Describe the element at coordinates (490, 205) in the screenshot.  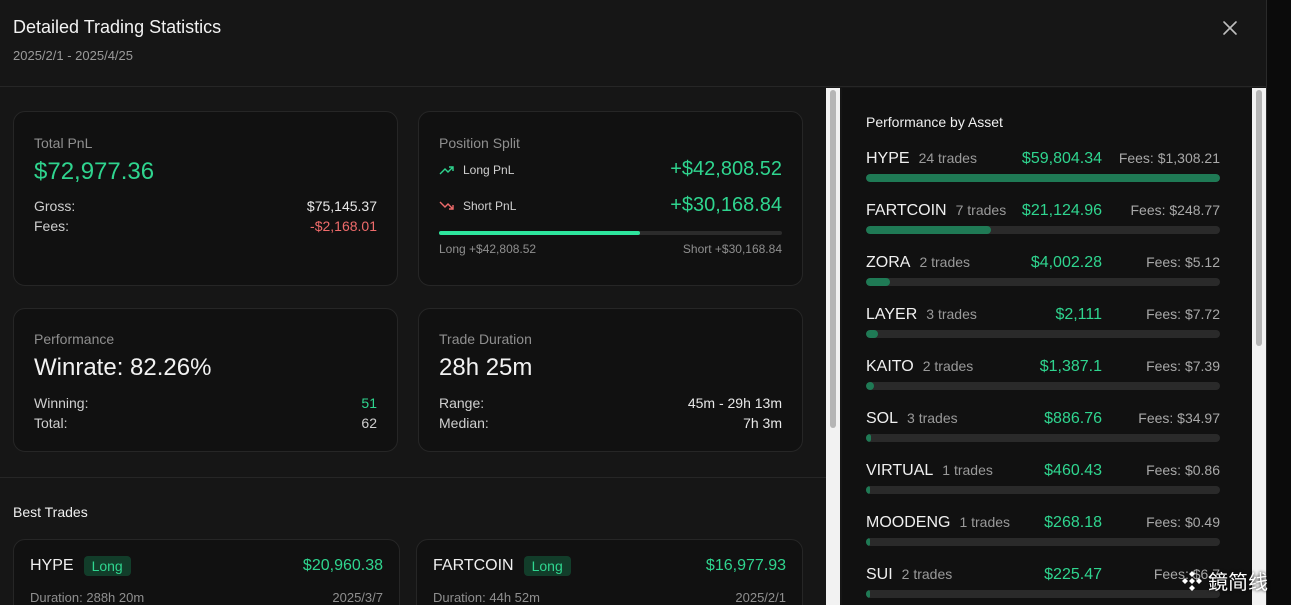
I see `short-pnl-label: Short PnL` at that location.